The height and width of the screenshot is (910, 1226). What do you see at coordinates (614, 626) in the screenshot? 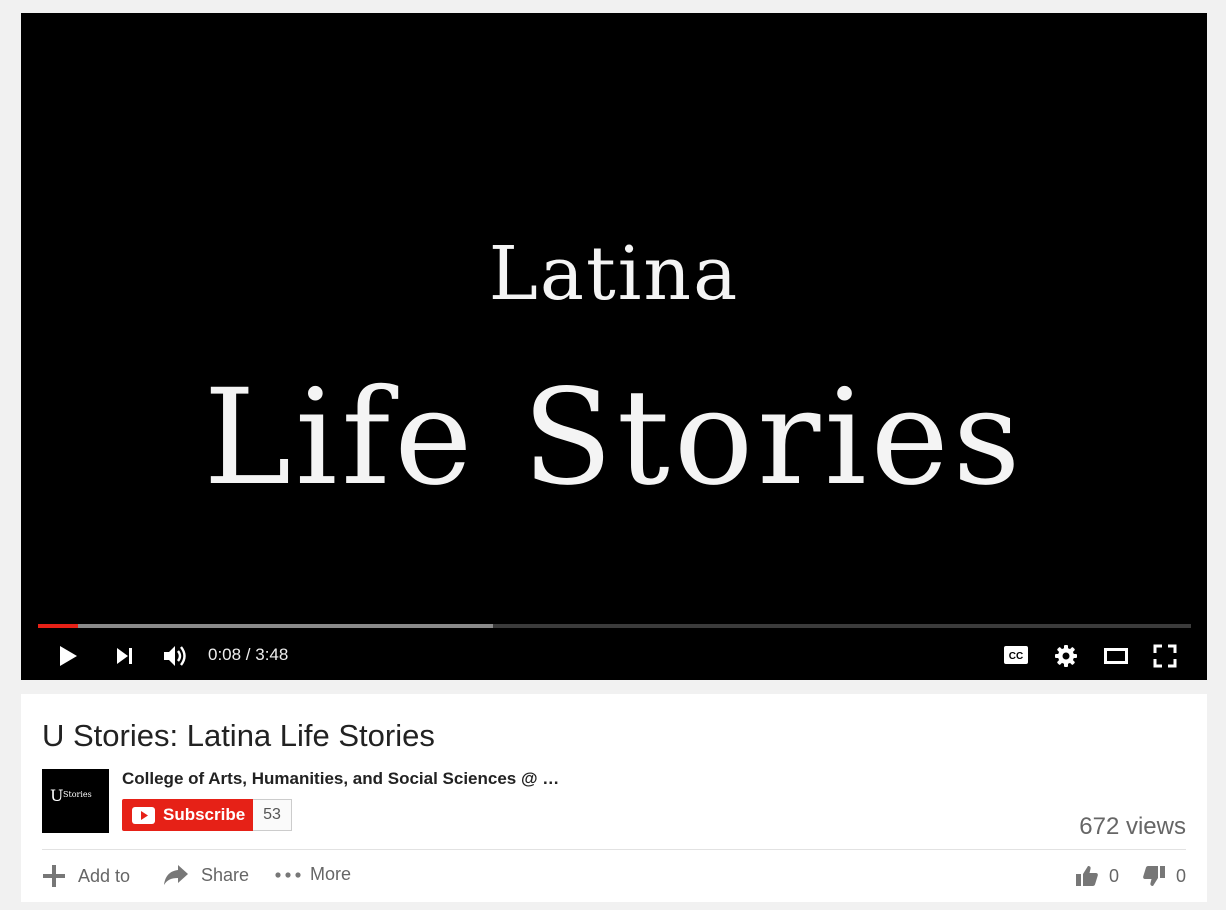
I see `progress-bar` at bounding box center [614, 626].